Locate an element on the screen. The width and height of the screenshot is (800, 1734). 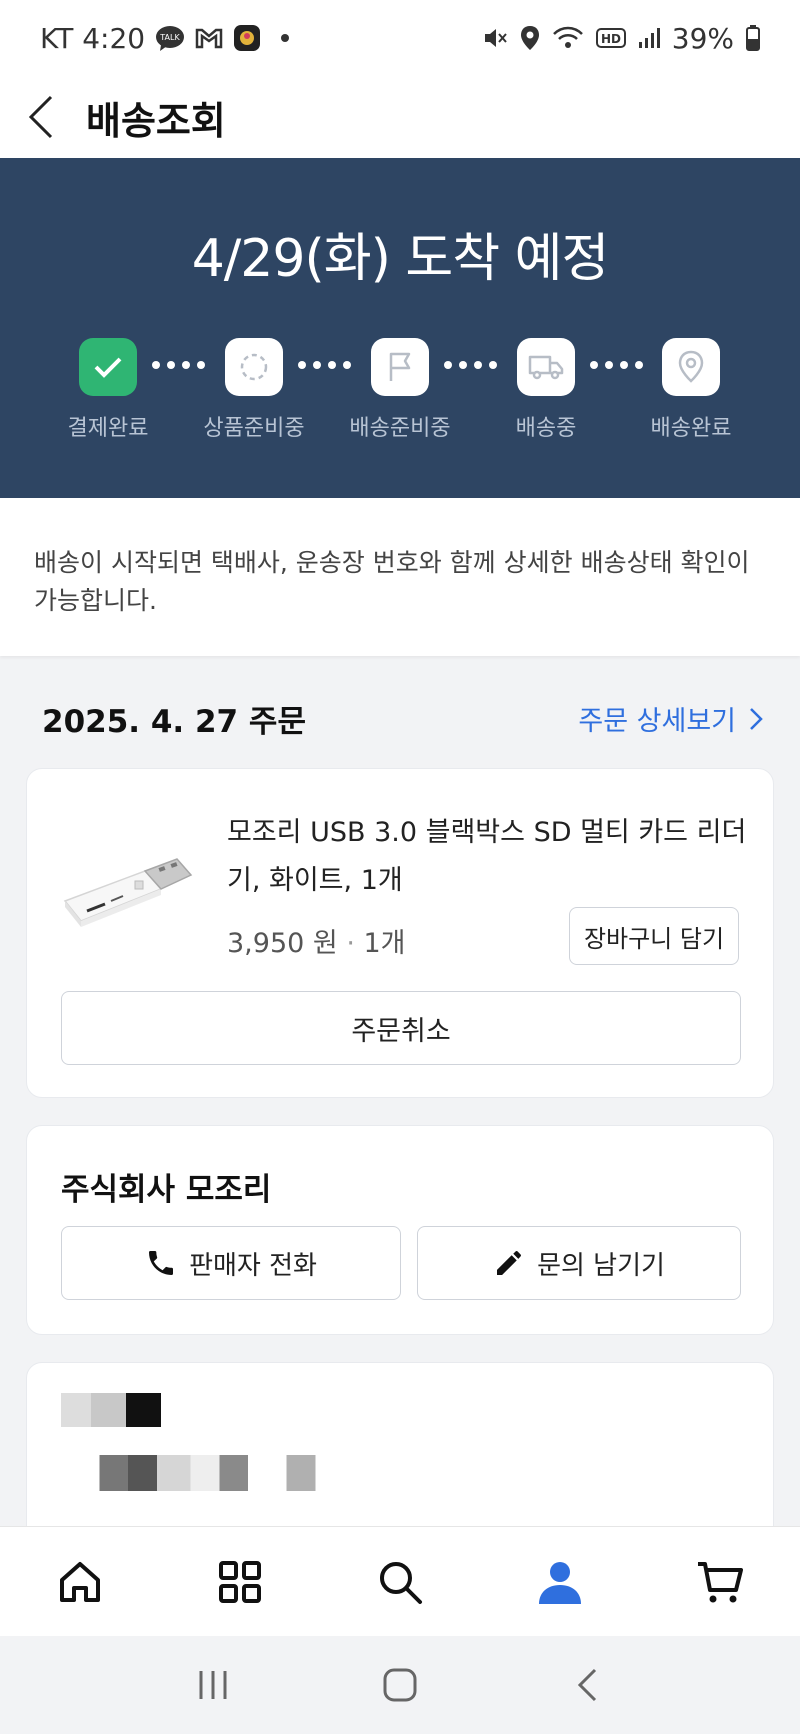
redacted-recipient-phone is located at coordinates (301, 1473).